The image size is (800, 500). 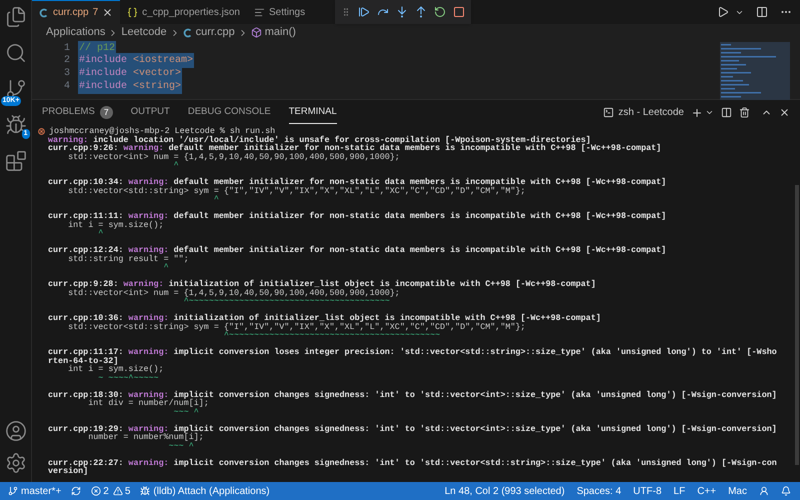 I want to click on split-terminal-icon, so click(x=726, y=112).